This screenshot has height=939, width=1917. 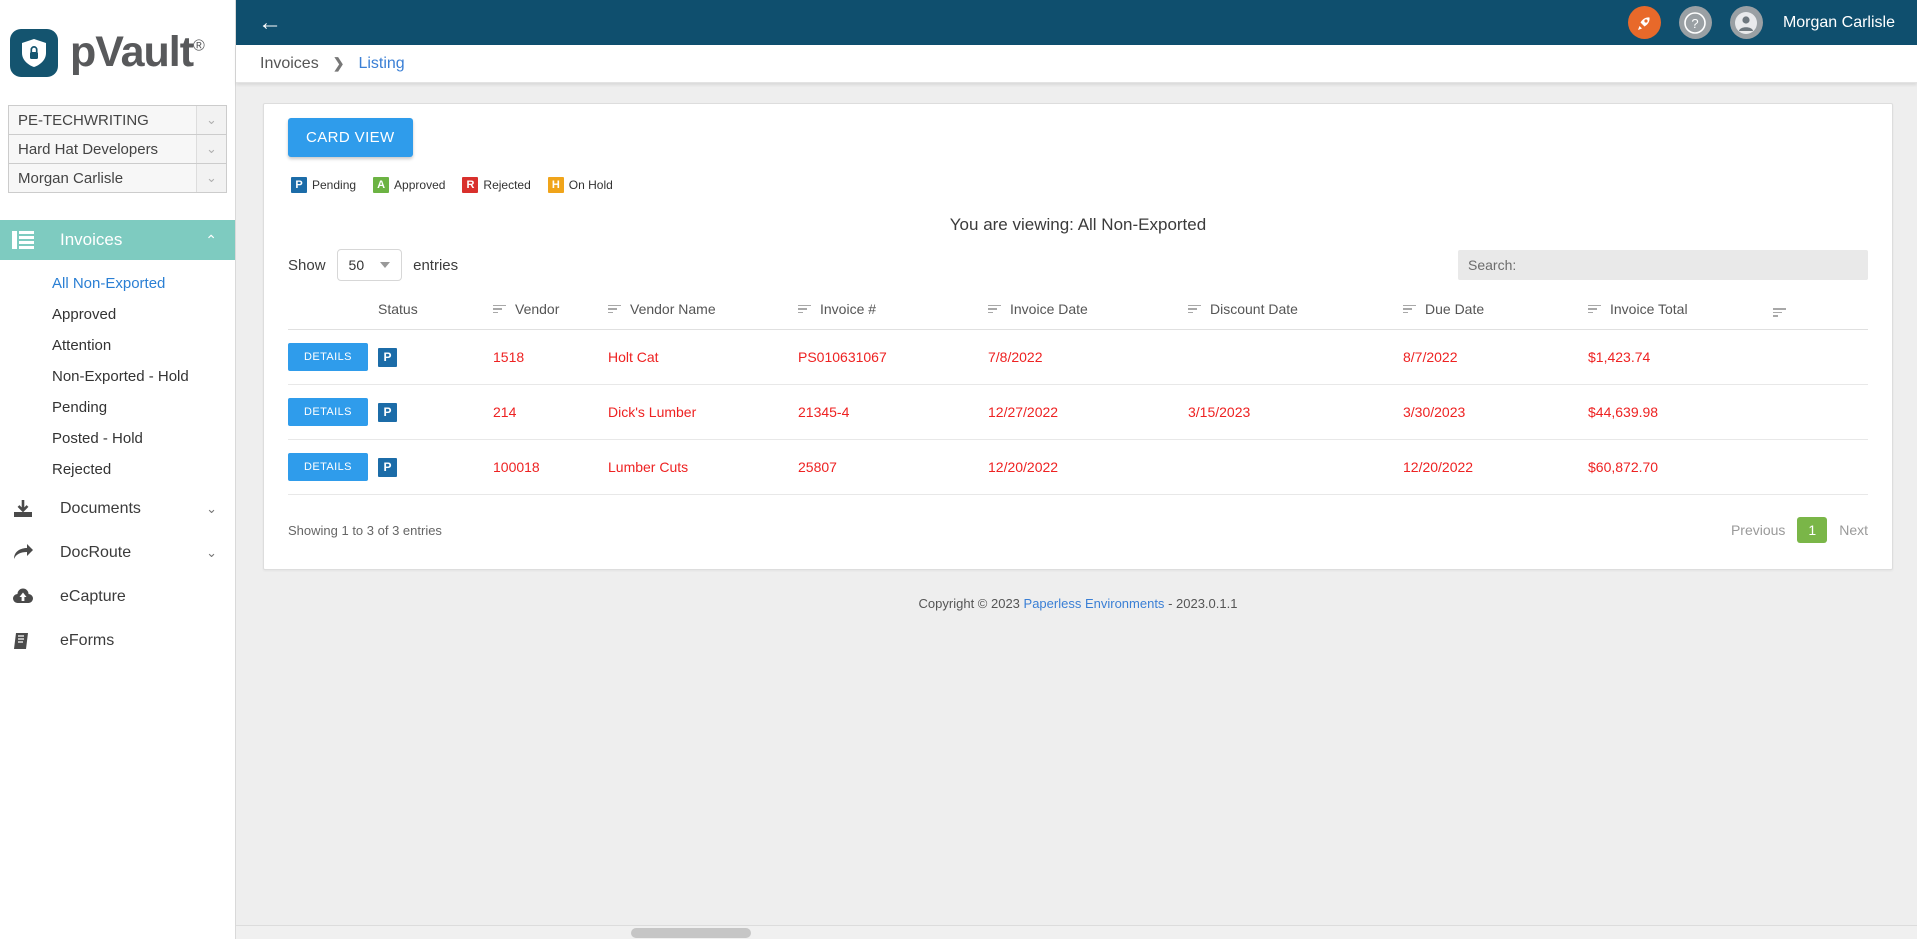 I want to click on legend-label-rejected: Rejected, so click(x=507, y=185).